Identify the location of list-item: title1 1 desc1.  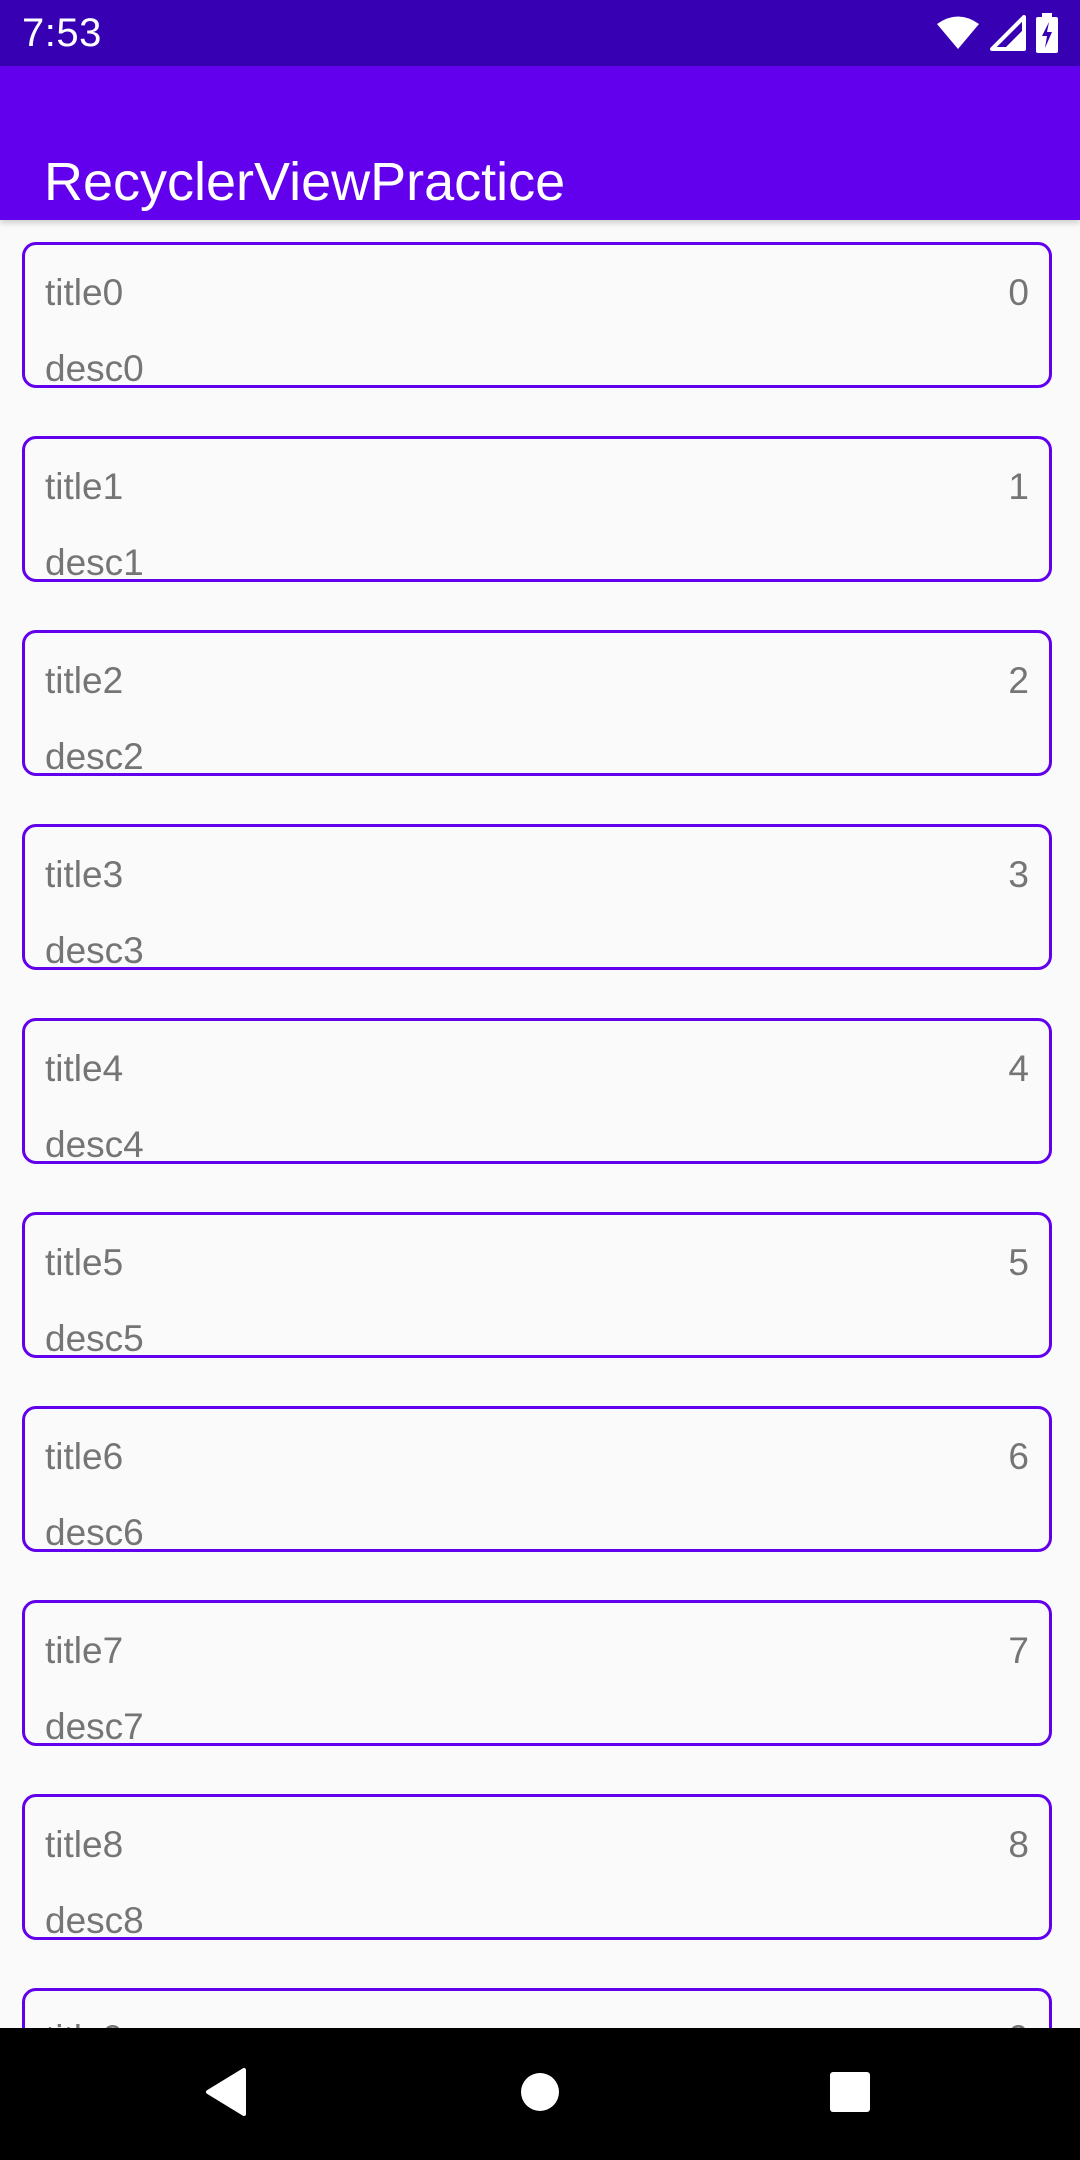
(537, 509).